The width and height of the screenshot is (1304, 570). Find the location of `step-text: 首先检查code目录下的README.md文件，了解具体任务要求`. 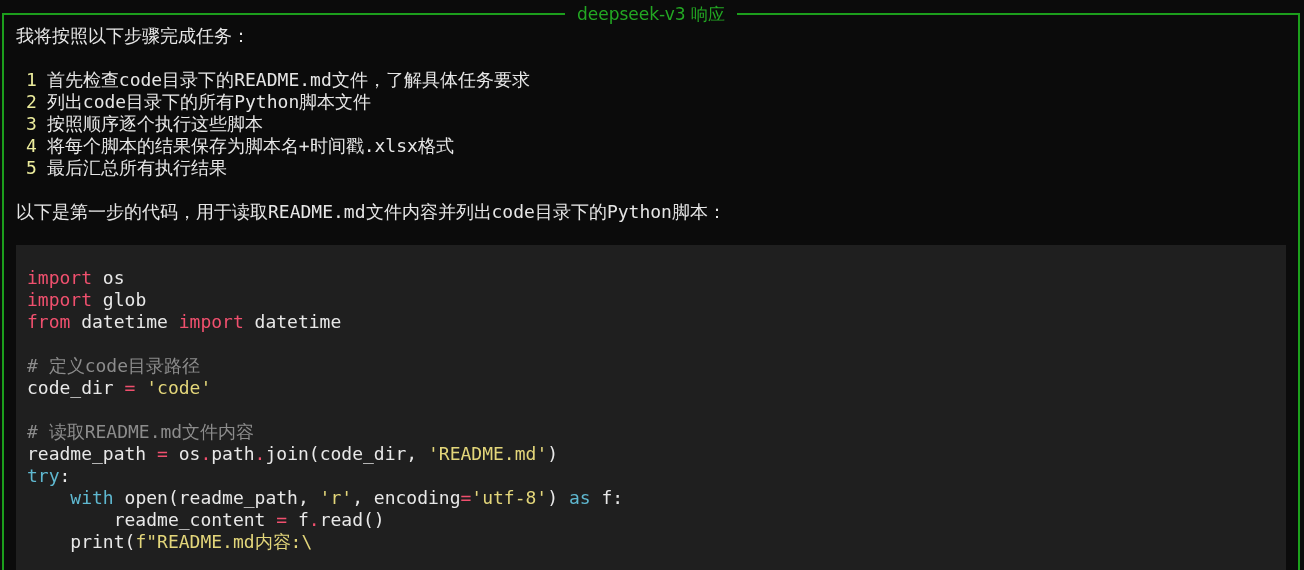

step-text: 首先检查code目录下的README.md文件，了解具体任务要求 is located at coordinates (288, 80).